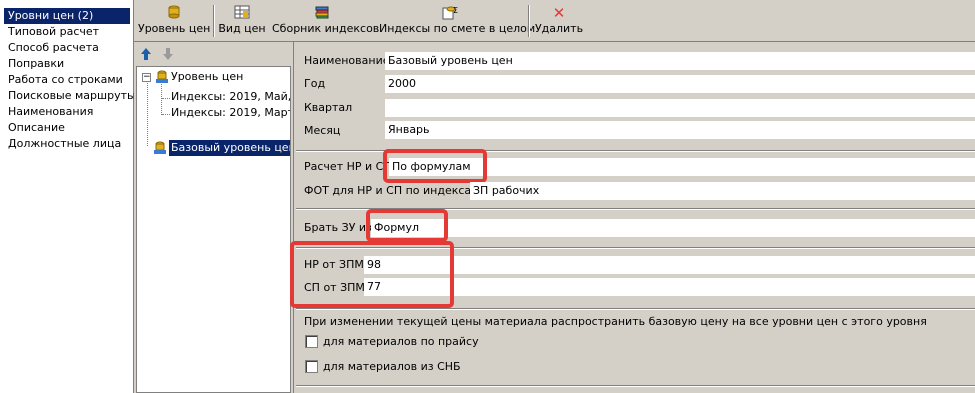 This screenshot has width=975, height=393. I want to click on checkbox-snb-materials, so click(311, 366).